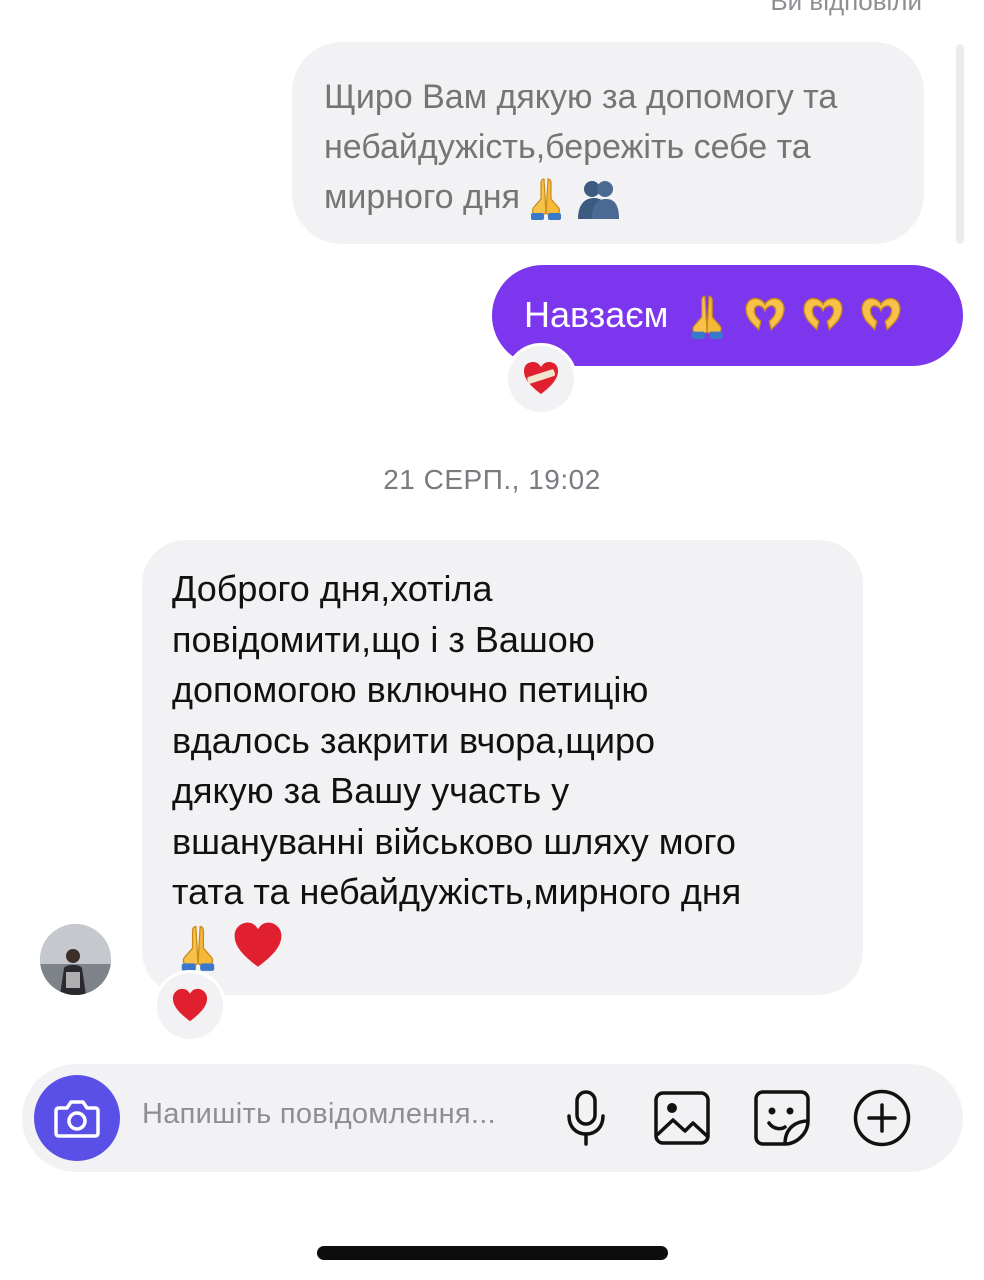 This screenshot has height=1280, width=984. I want to click on received-text-line: тата та небайдужість,мирного дня, so click(457, 891).